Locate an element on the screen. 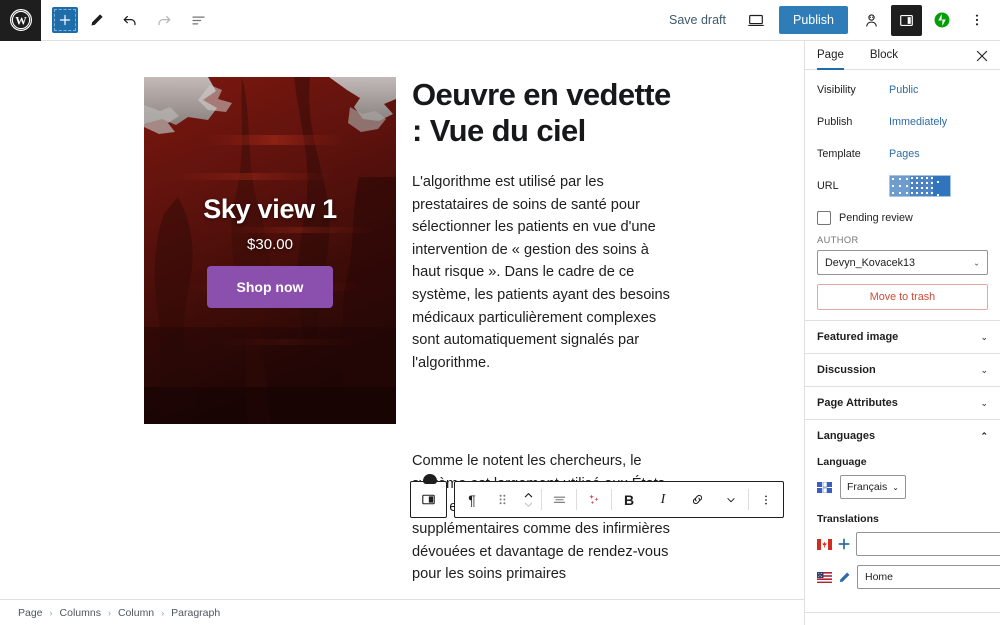 The height and width of the screenshot is (625, 1000). translation-row-canada is located at coordinates (908, 544).